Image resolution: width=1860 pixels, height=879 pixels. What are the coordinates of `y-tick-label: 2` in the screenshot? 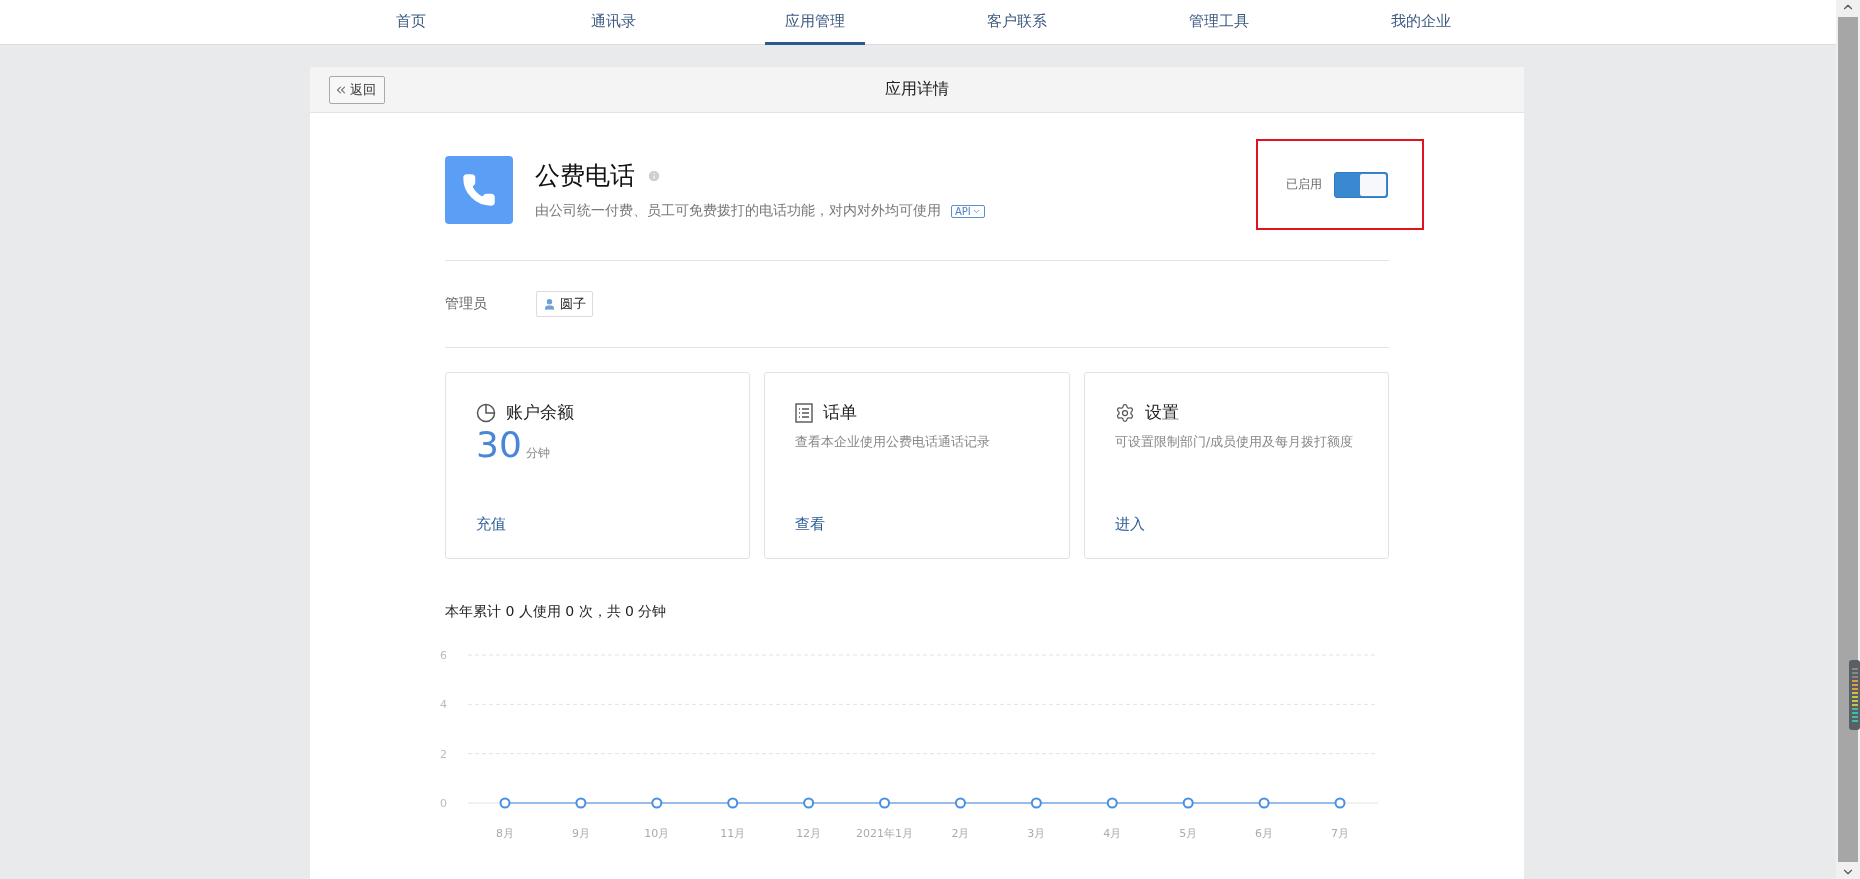 It's located at (443, 754).